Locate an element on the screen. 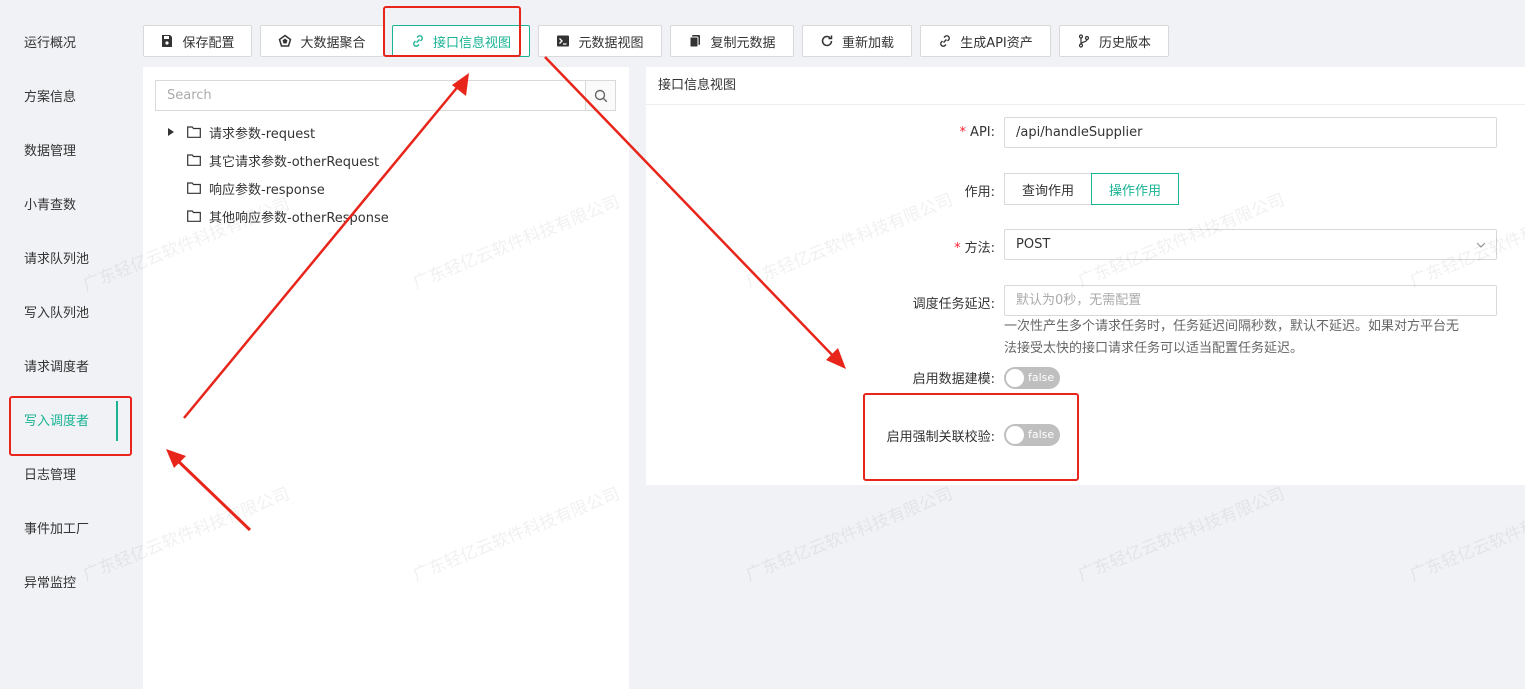 This screenshot has height=689, width=1525. interface-info-view-button: 接口信息视图 is located at coordinates (461, 41).